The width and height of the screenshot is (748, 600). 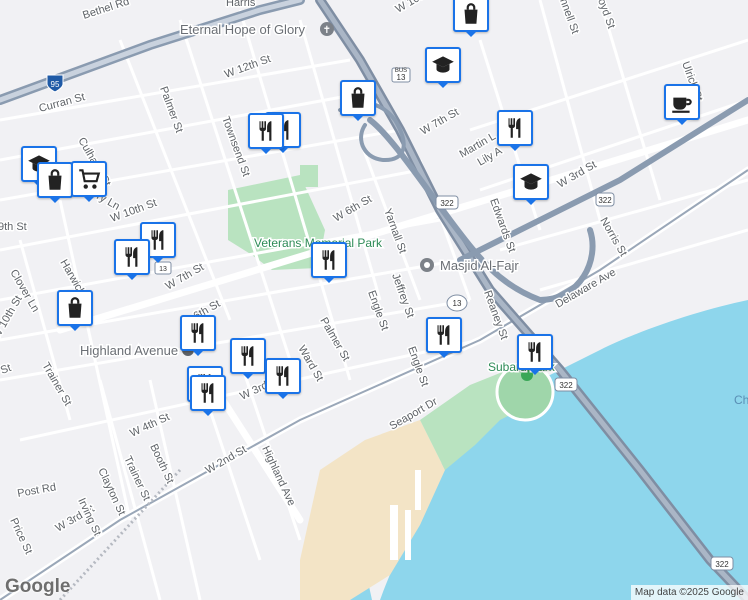 What do you see at coordinates (741, 400) in the screenshot?
I see `label-ch: Ch` at bounding box center [741, 400].